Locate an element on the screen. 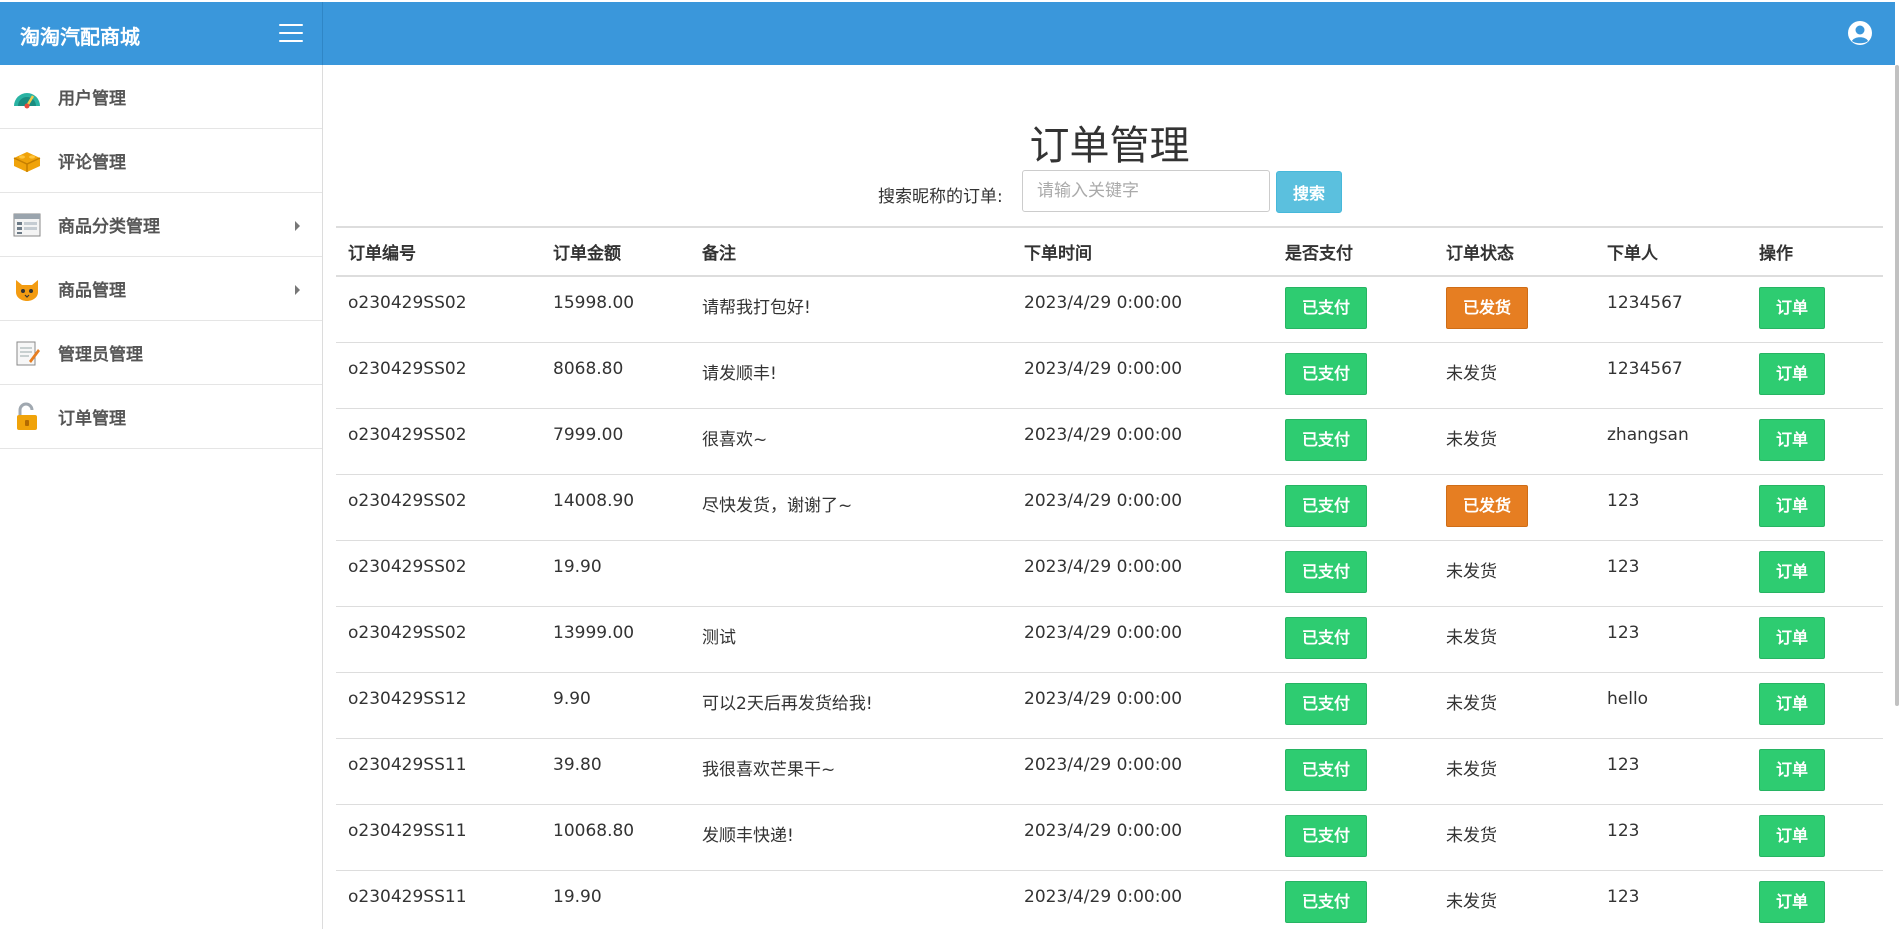  cat-face-icon is located at coordinates (27, 289).